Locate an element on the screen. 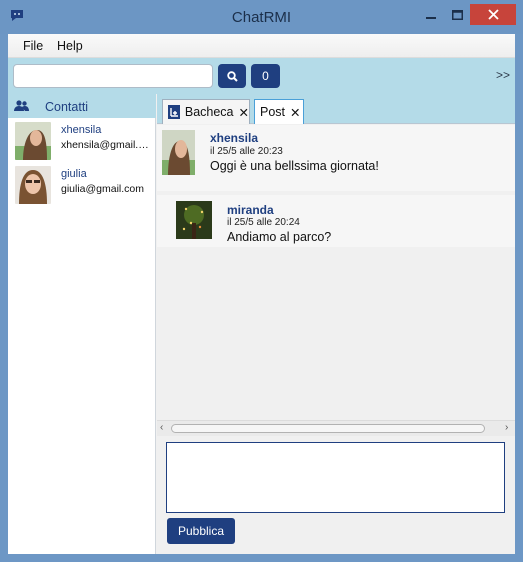 The image size is (523, 562). post-text: Andiamo al parco? is located at coordinates (279, 237).